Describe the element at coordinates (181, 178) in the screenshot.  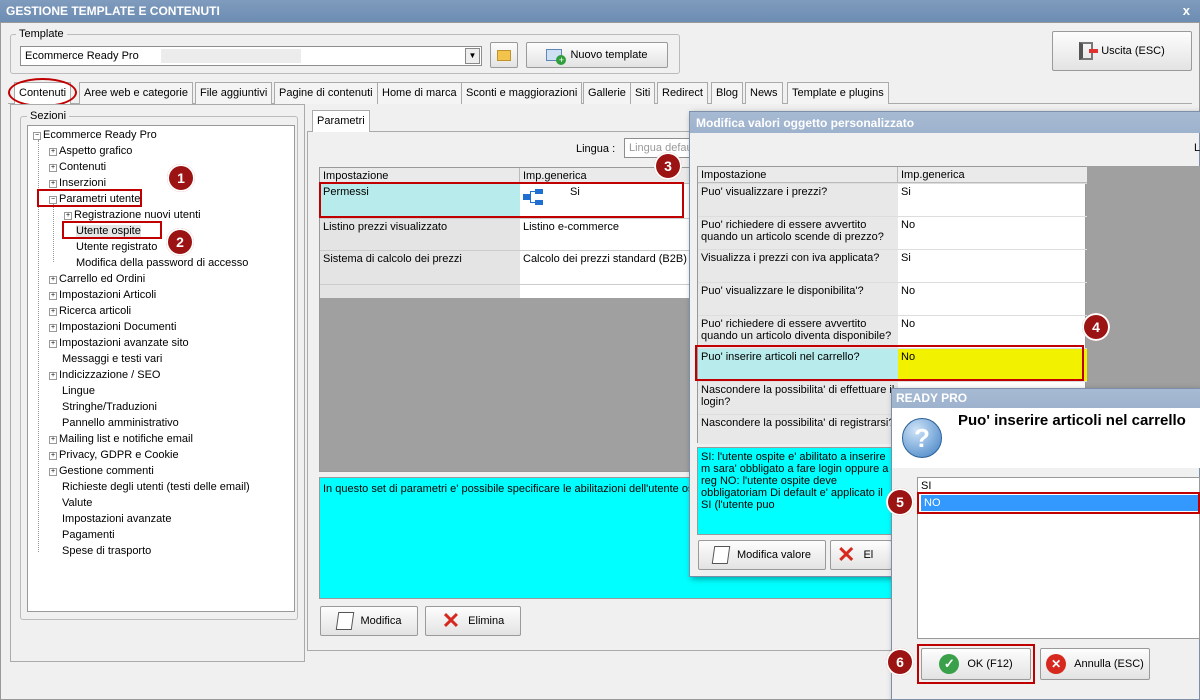
I see `marker-1: 1` at that location.